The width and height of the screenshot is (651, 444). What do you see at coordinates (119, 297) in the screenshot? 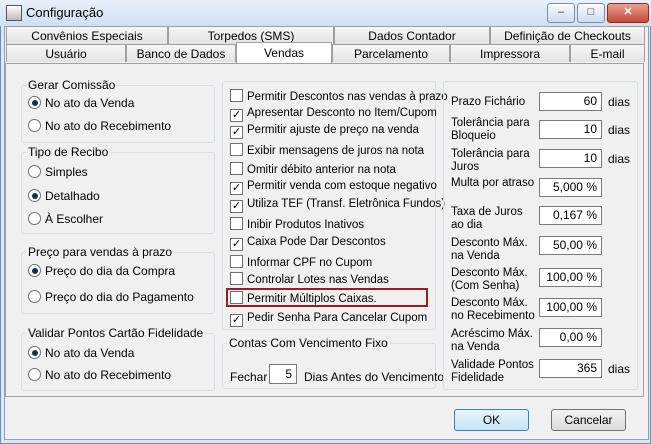
I see `radio-label: Preço do dia do Pagamento` at bounding box center [119, 297].